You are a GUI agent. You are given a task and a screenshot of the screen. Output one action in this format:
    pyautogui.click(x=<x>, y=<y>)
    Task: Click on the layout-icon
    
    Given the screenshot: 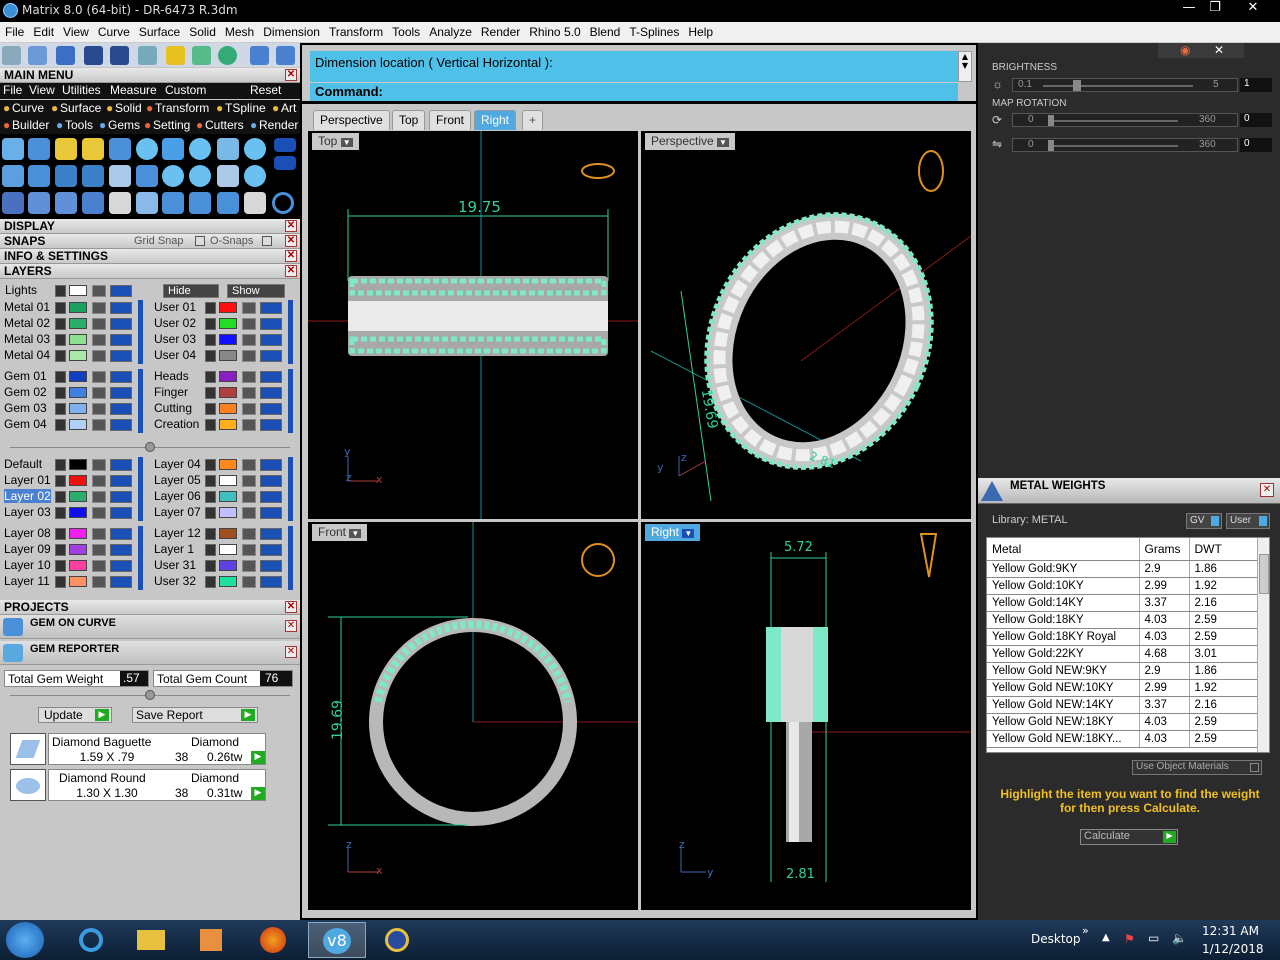 What is the action you would take?
    pyautogui.click(x=37, y=55)
    